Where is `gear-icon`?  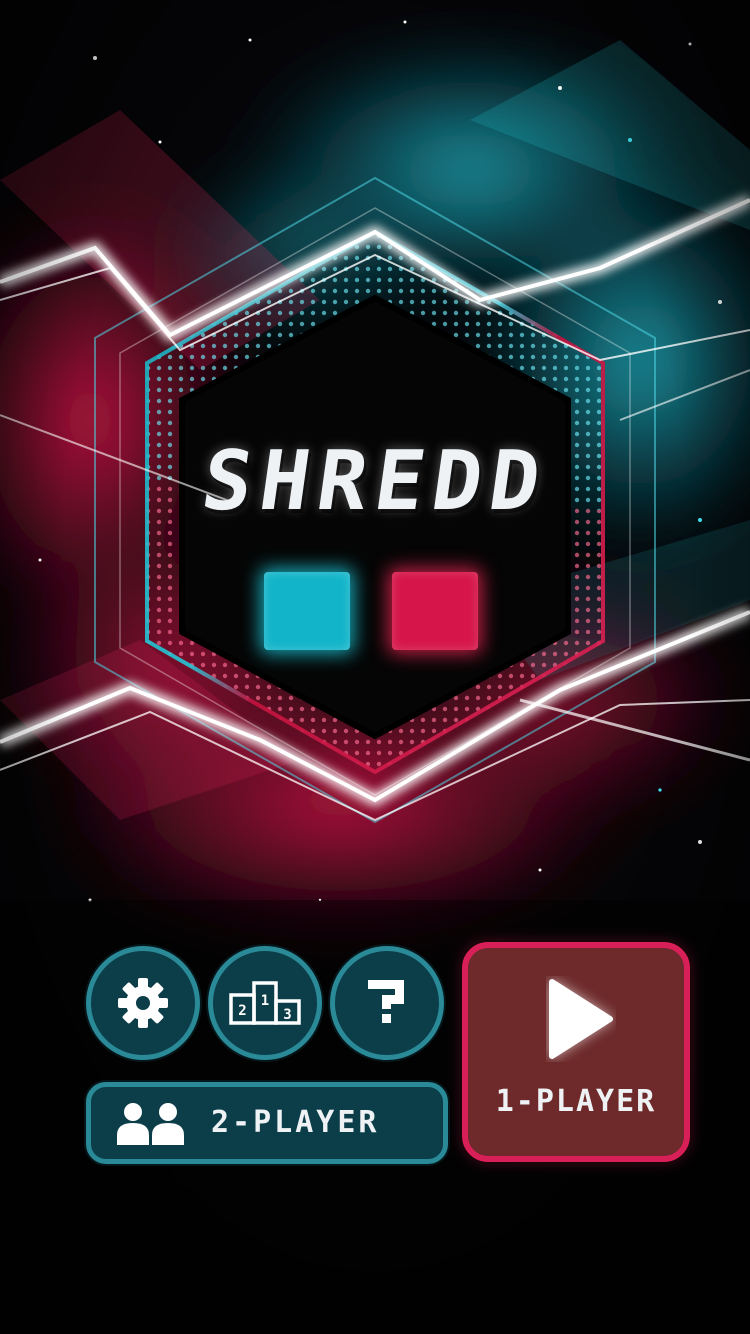 gear-icon is located at coordinates (143, 1003).